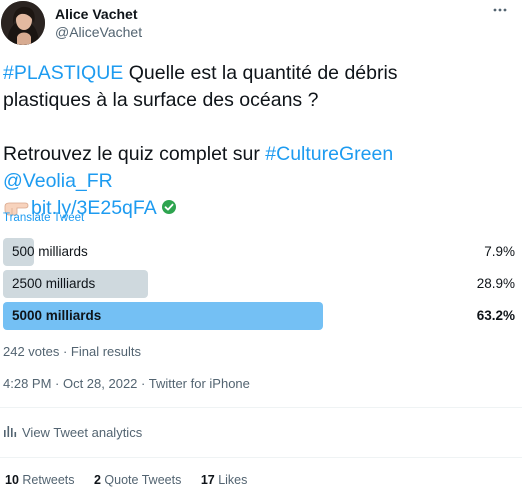  I want to click on retweets-count: 10, so click(12, 480).